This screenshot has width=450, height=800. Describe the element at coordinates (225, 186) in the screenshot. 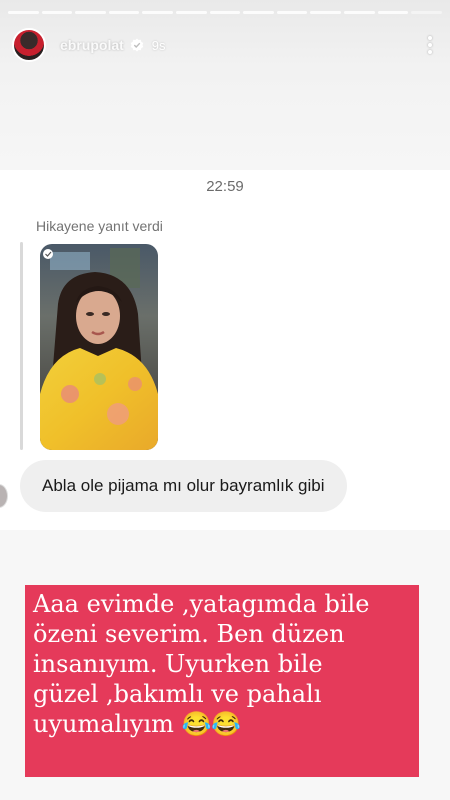

I see `chat-timestamp: 22:59` at that location.